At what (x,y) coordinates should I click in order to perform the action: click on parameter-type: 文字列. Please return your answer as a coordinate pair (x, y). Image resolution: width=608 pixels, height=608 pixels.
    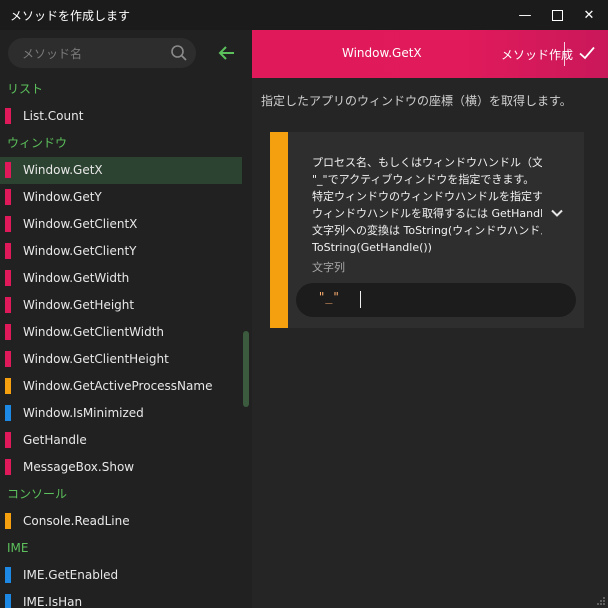
    Looking at the image, I should click on (328, 267).